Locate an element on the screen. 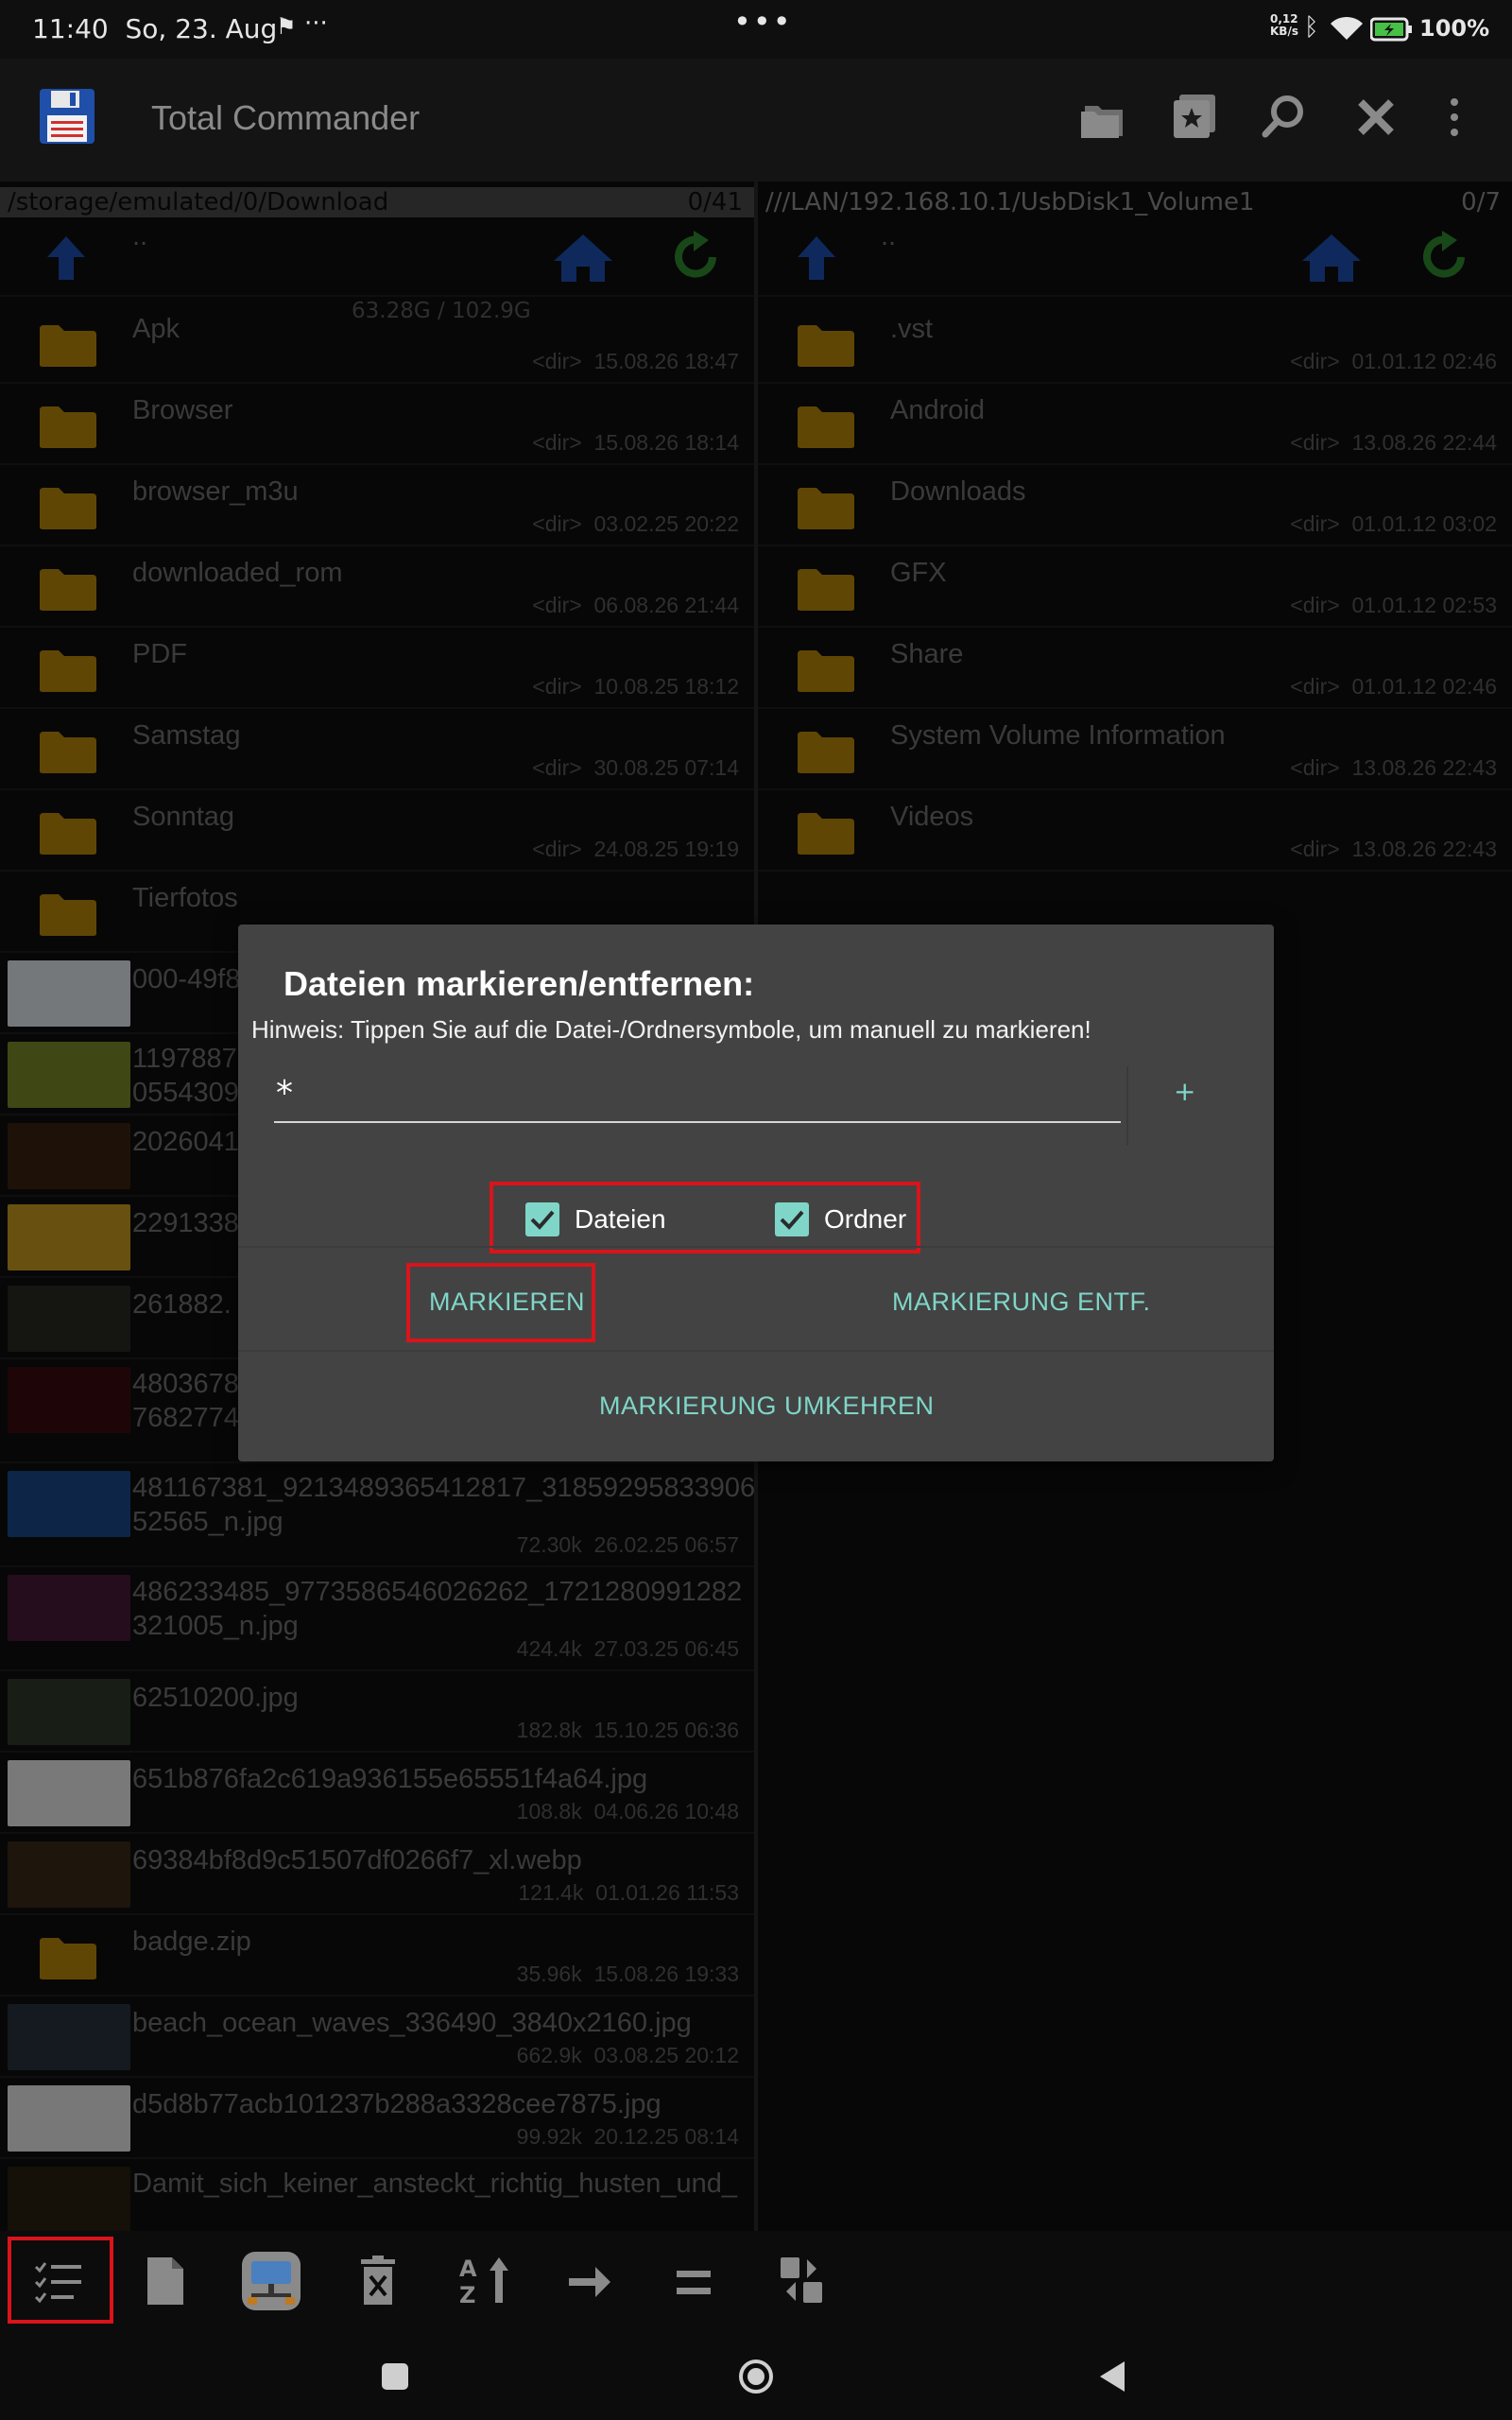 This screenshot has width=1512, height=2420. folders-checkbox-label: Ordner is located at coordinates (865, 1219).